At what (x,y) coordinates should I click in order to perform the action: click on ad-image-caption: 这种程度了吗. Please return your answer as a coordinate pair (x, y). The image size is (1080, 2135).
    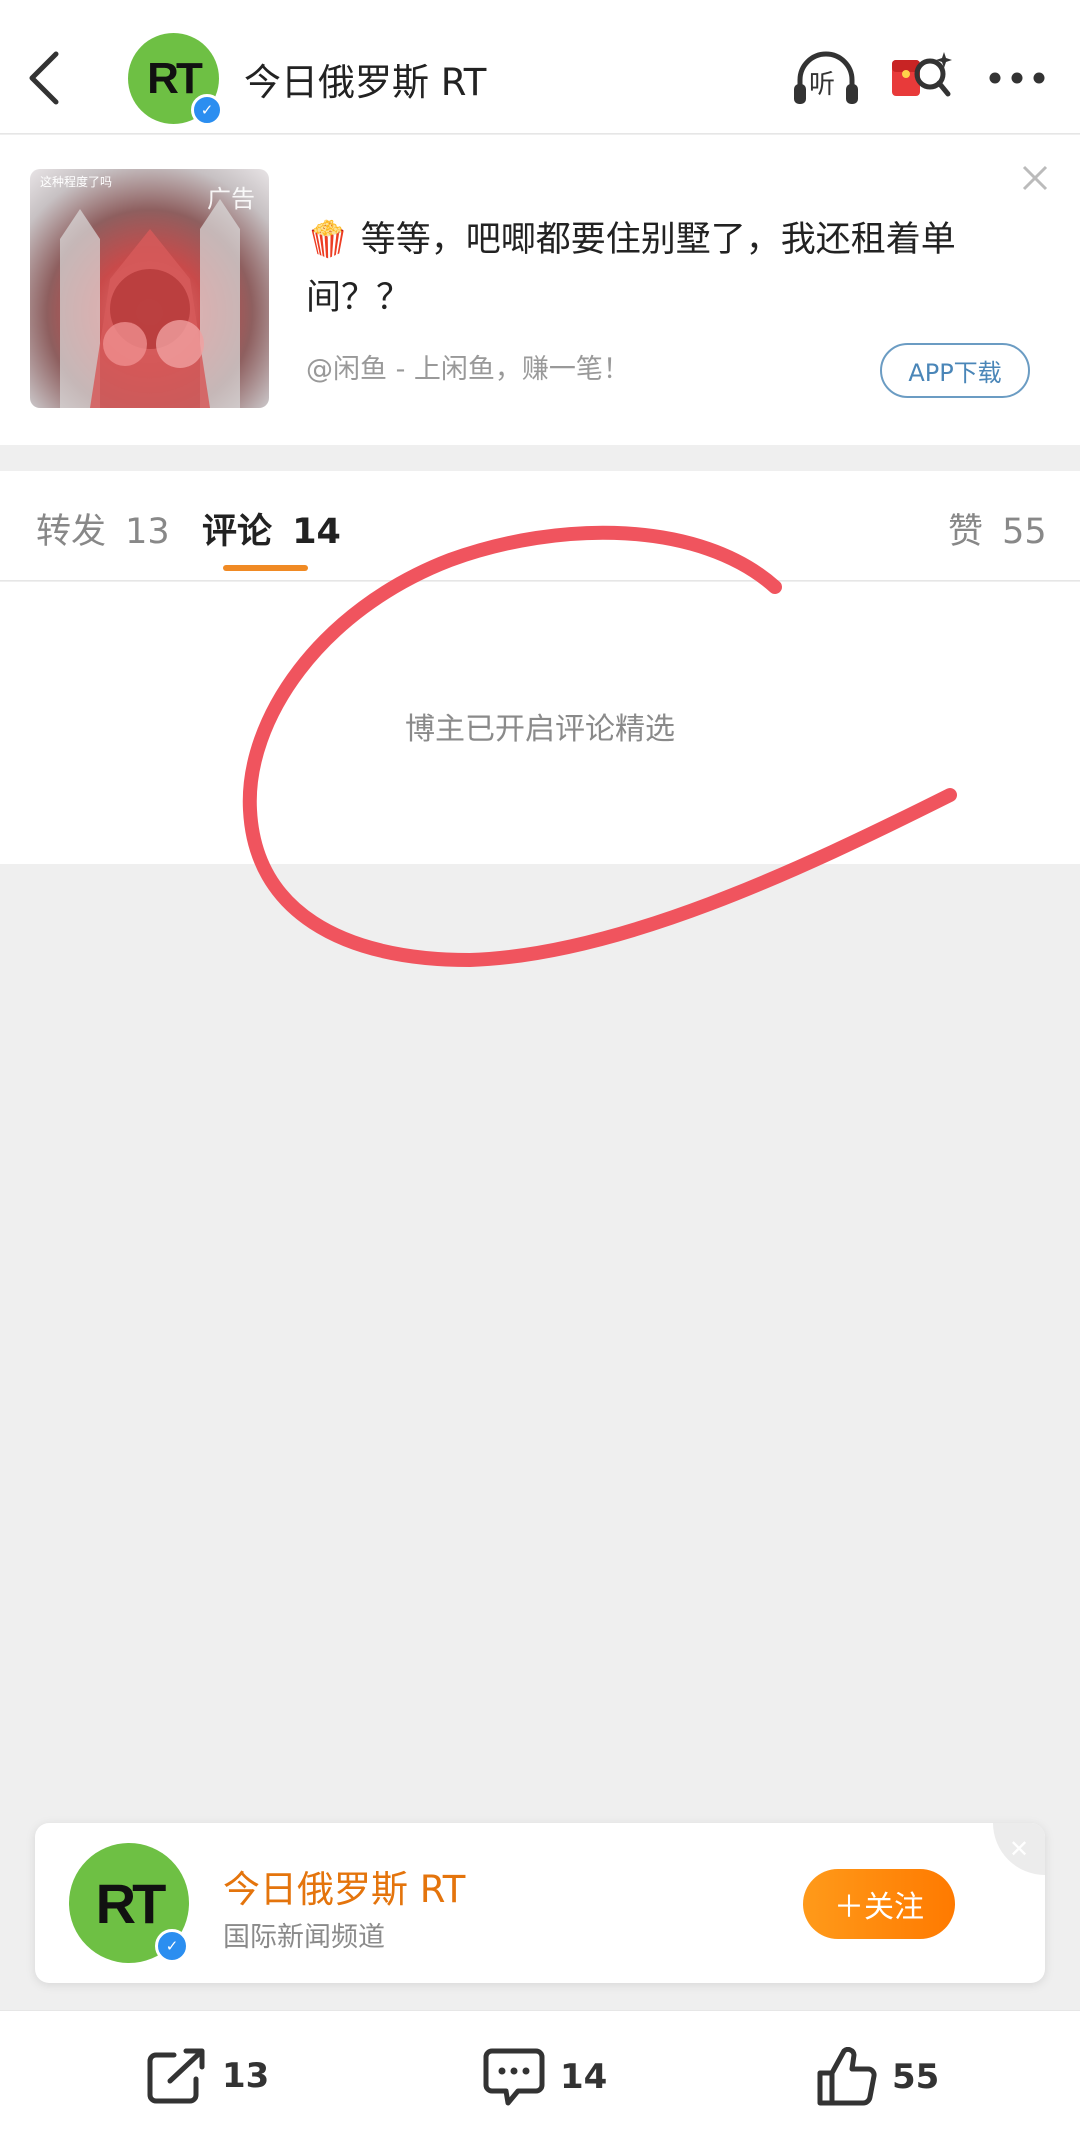
    Looking at the image, I should click on (76, 182).